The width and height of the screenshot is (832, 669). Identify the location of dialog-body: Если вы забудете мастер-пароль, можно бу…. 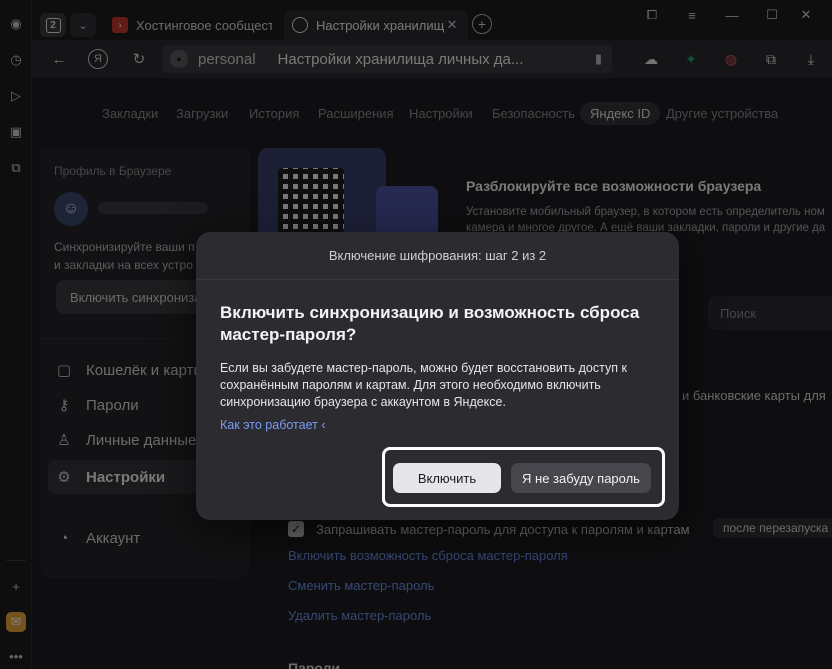
(423, 385).